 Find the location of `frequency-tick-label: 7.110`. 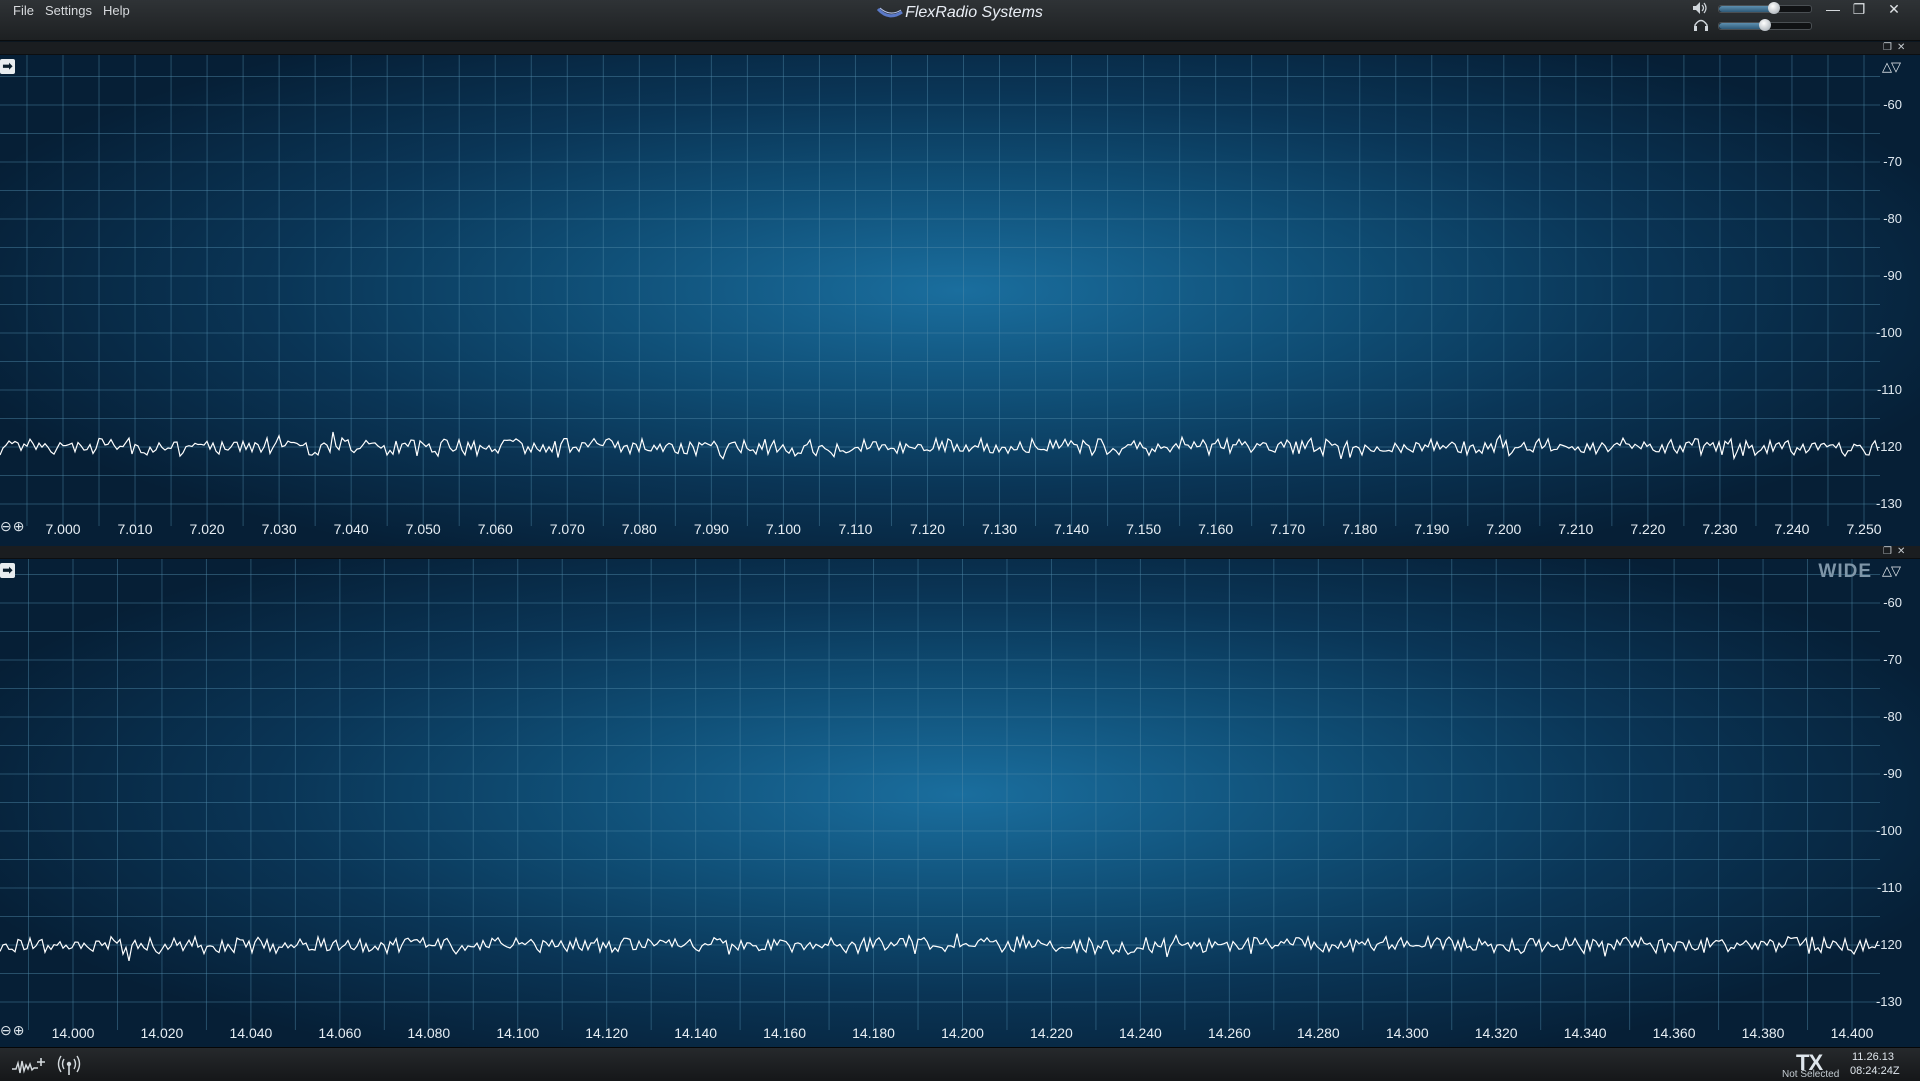

frequency-tick-label: 7.110 is located at coordinates (855, 529).